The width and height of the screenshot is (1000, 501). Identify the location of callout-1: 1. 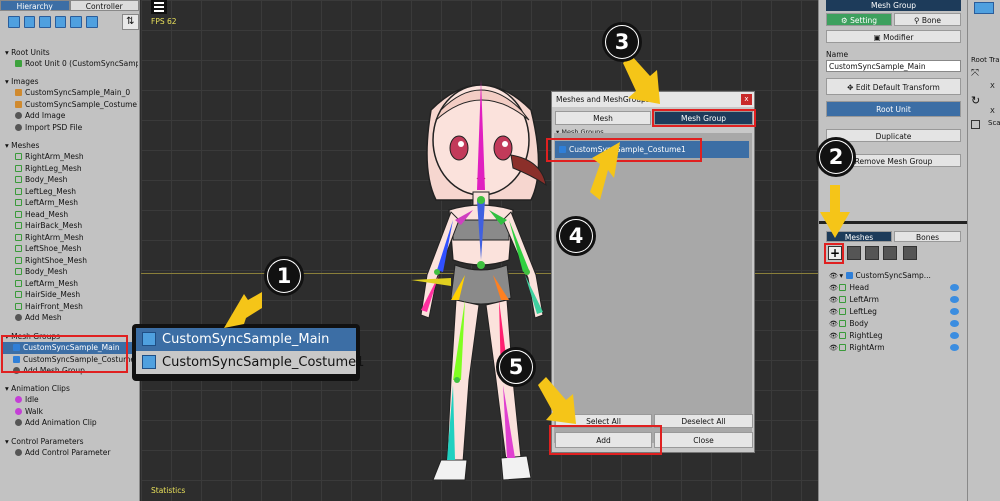
(284, 276).